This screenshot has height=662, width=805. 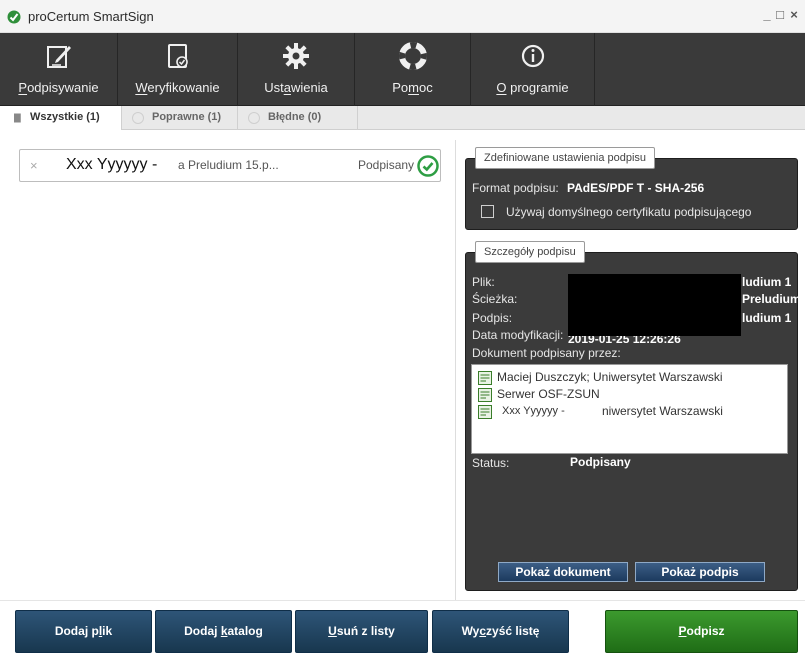 I want to click on format-label: Format podpisu:, so click(x=515, y=188).